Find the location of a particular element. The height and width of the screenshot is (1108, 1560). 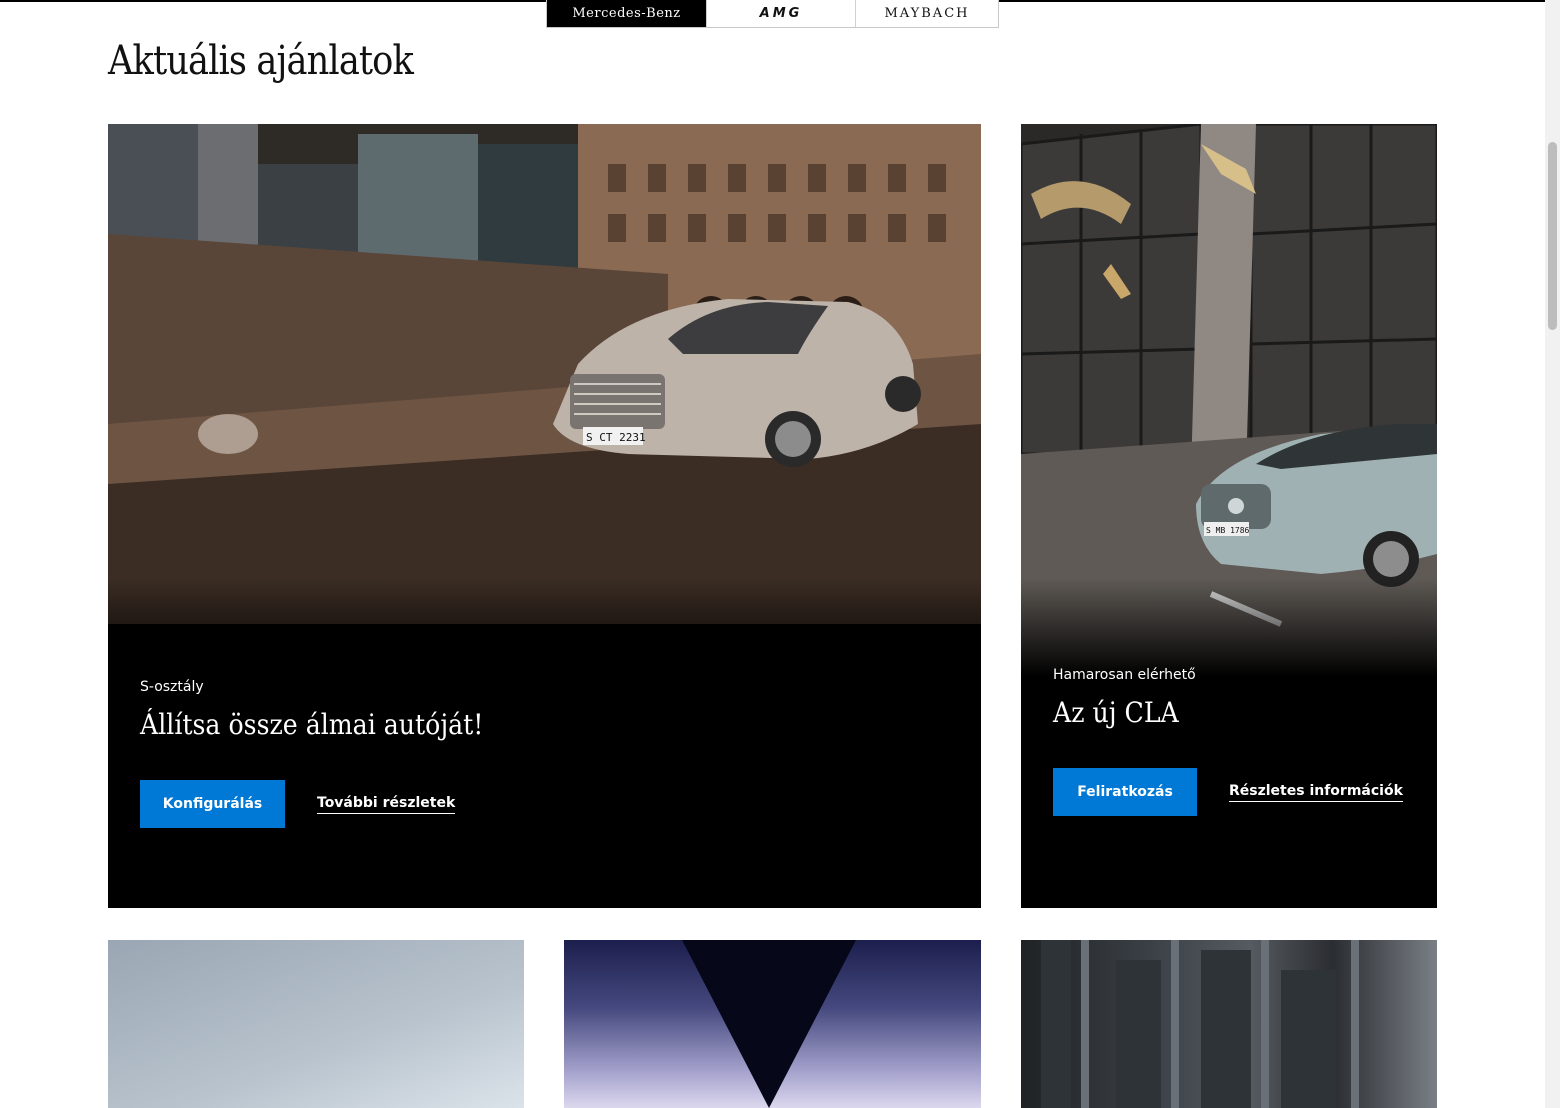

s-class-license-plate: S CT 2231 is located at coordinates (616, 437).